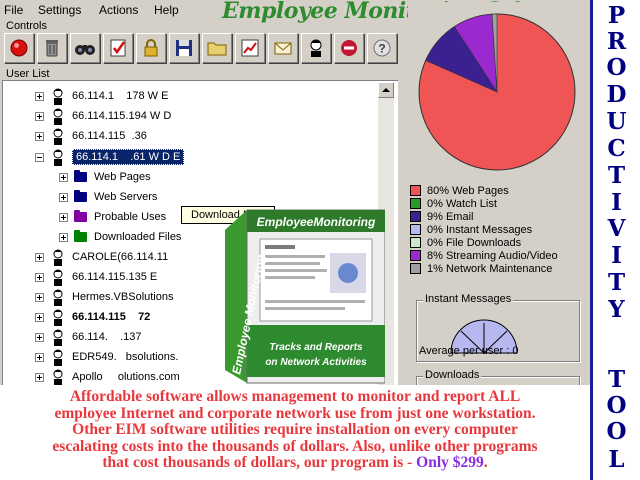  I want to click on legend-item: 8% Streaming Audio/Video, so click(498, 255).